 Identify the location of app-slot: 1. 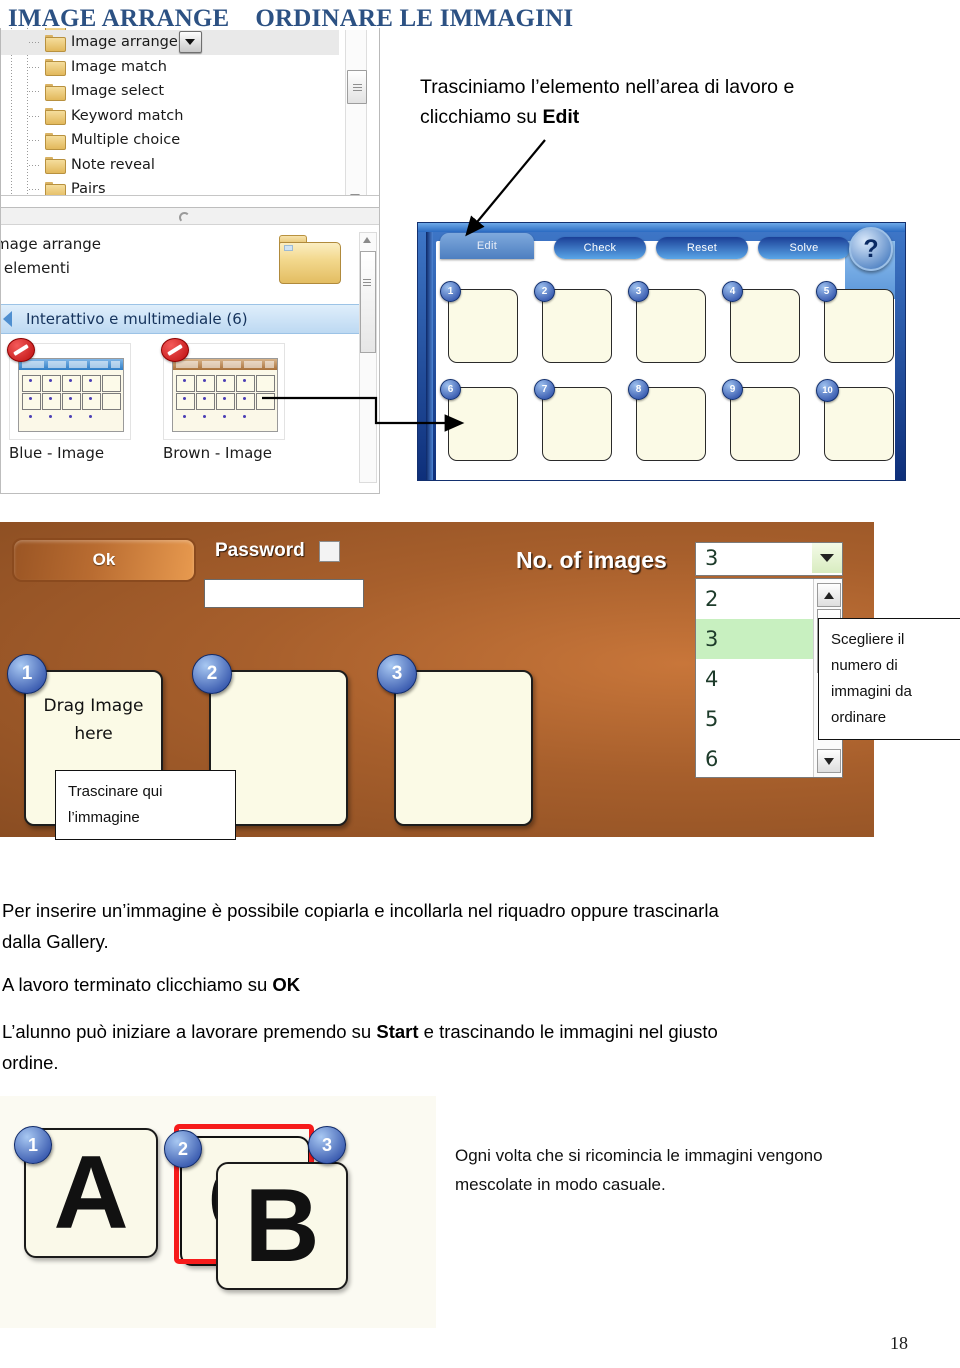
(479, 322).